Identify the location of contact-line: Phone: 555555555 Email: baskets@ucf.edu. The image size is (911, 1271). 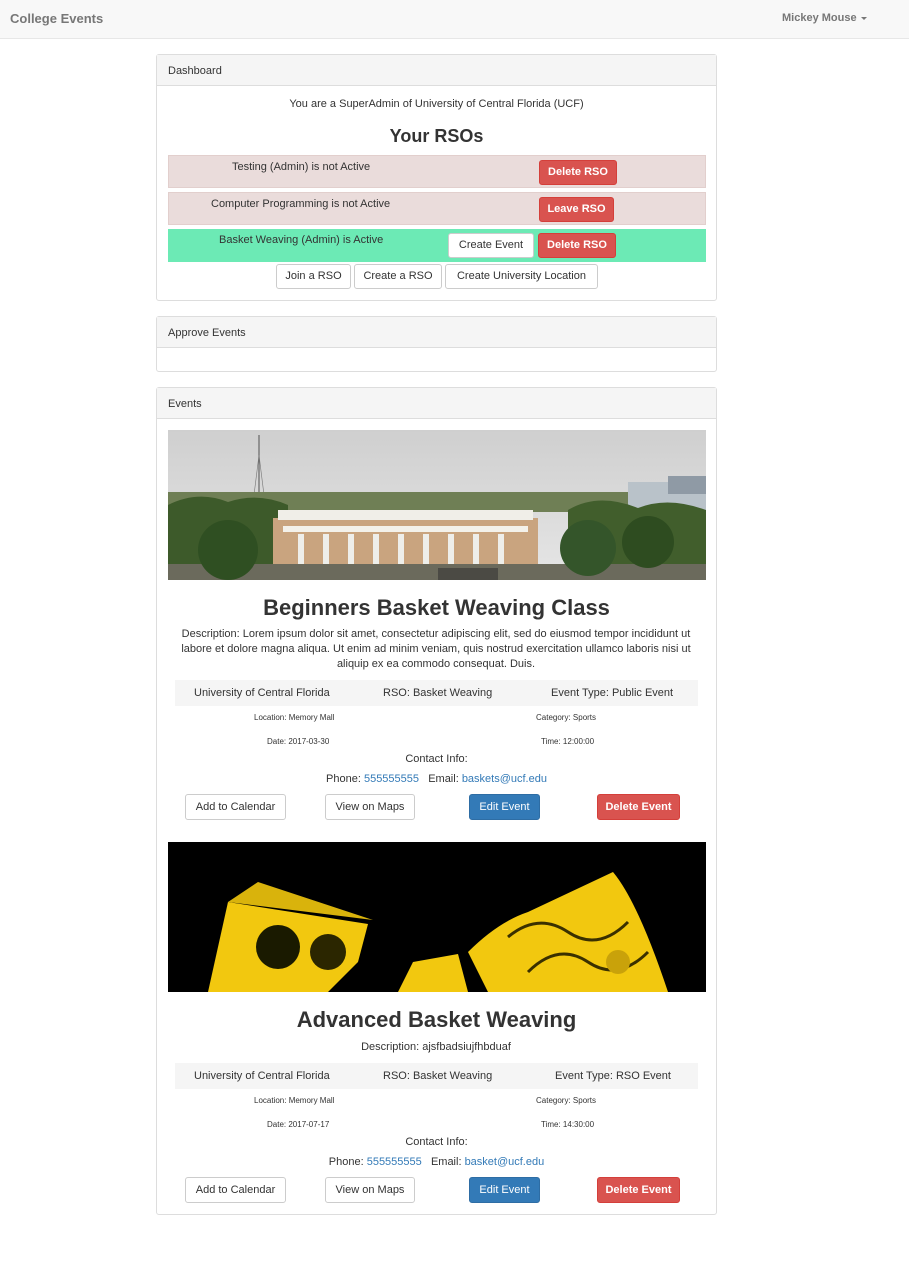
(436, 779).